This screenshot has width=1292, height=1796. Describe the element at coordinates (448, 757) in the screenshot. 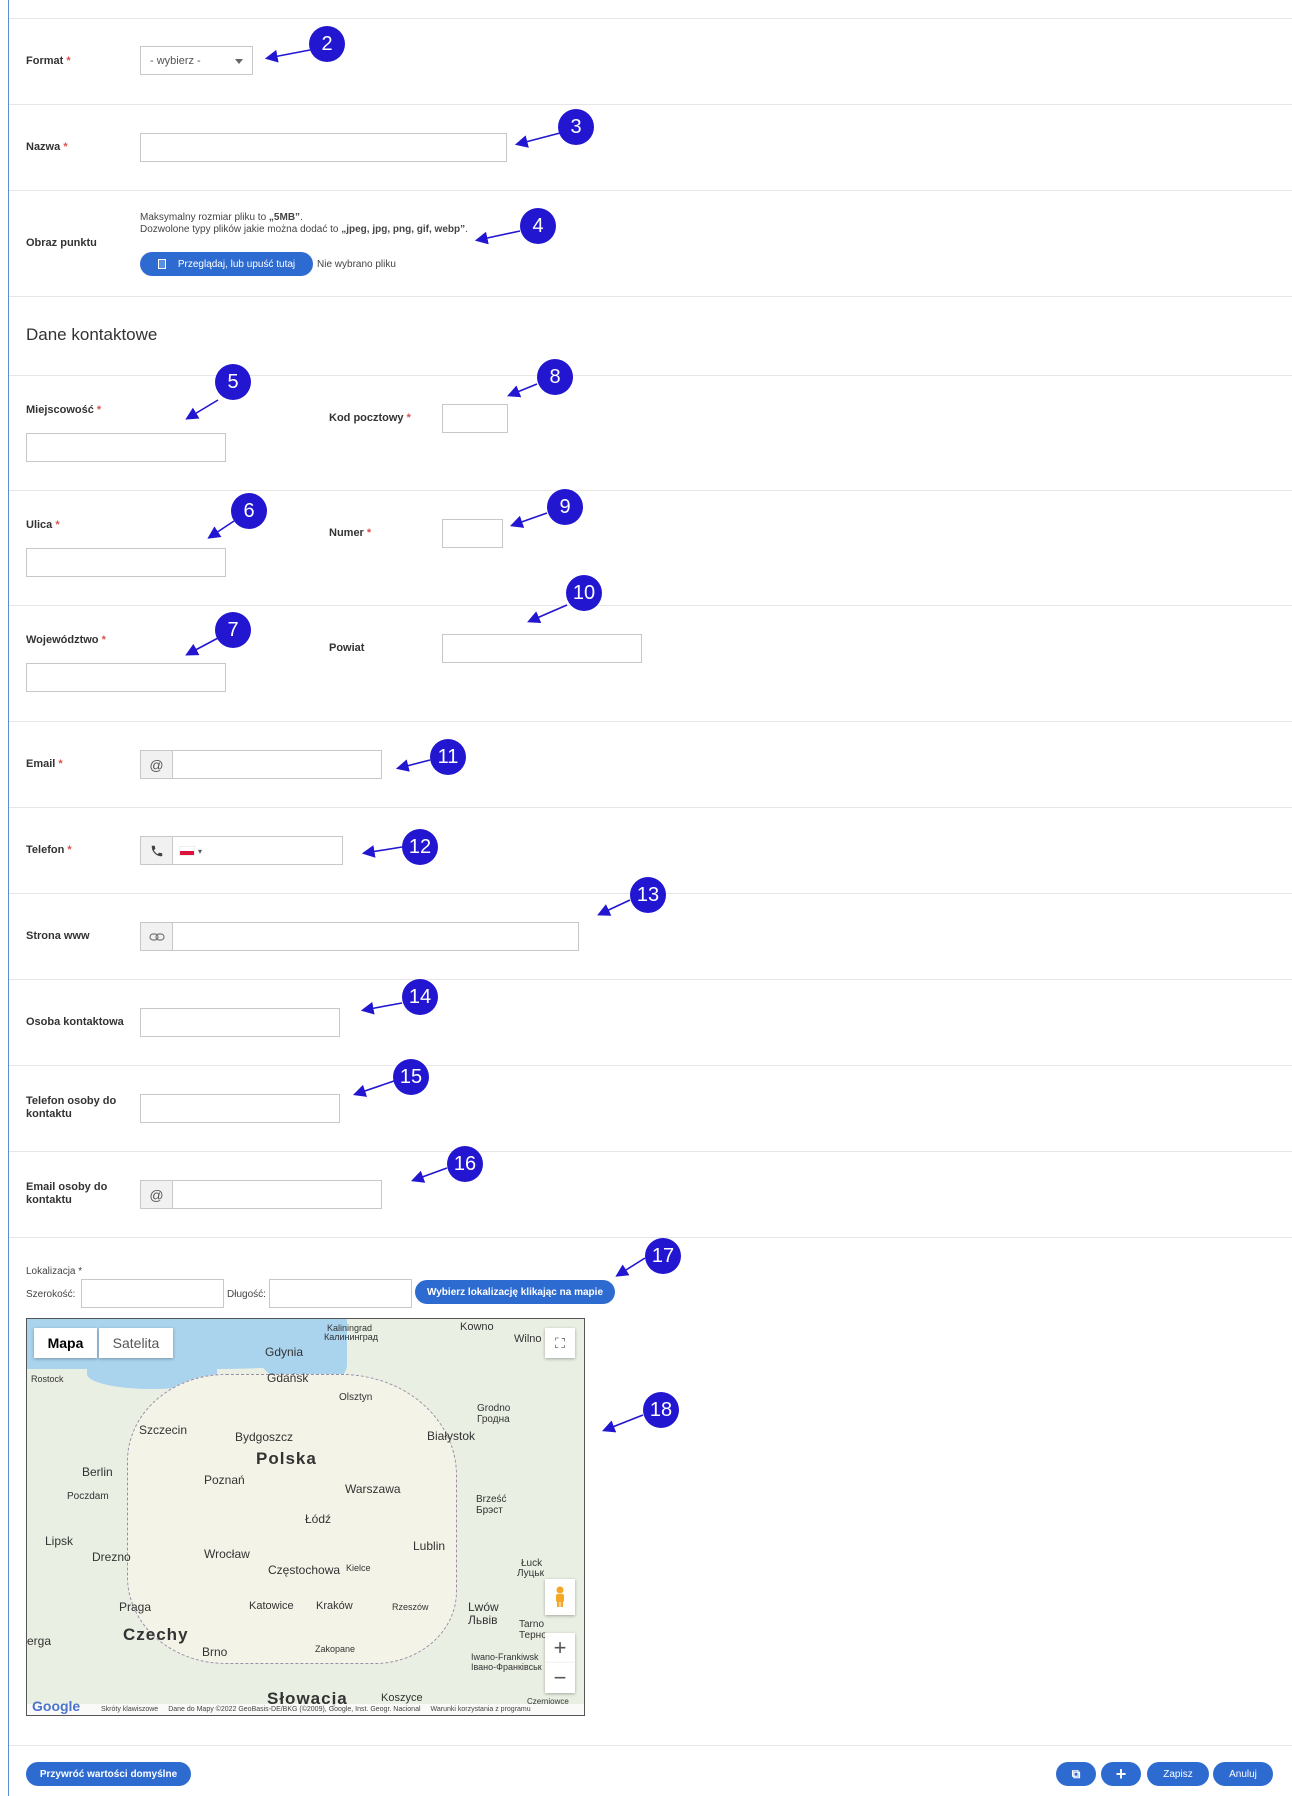

I see `annotation-badge: 11` at that location.